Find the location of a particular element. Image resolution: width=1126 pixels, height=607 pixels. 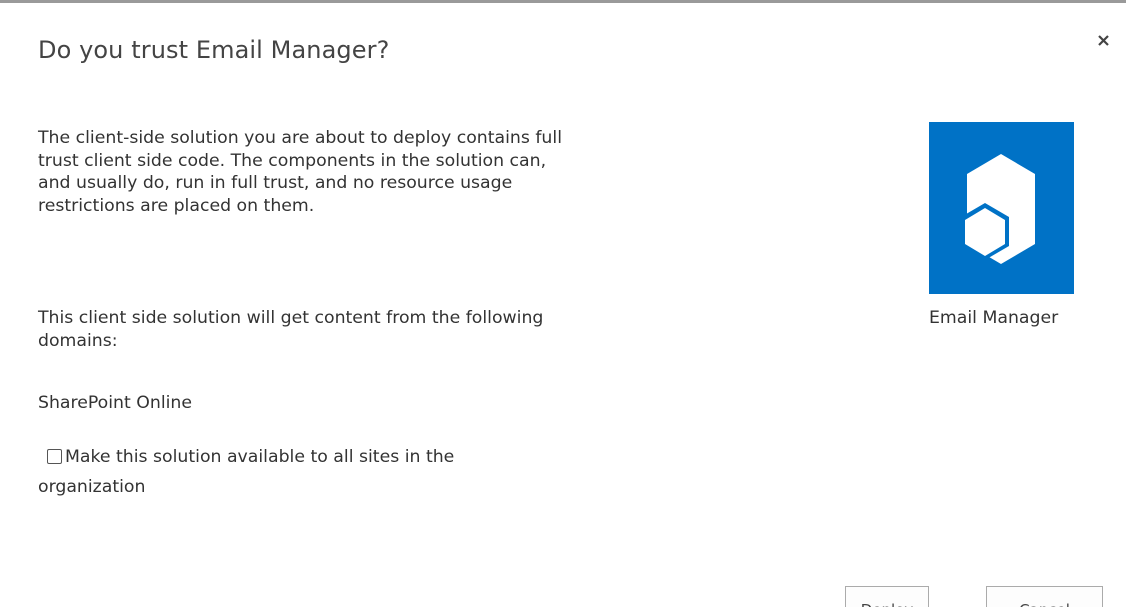

app-name: Email Manager is located at coordinates (994, 318).